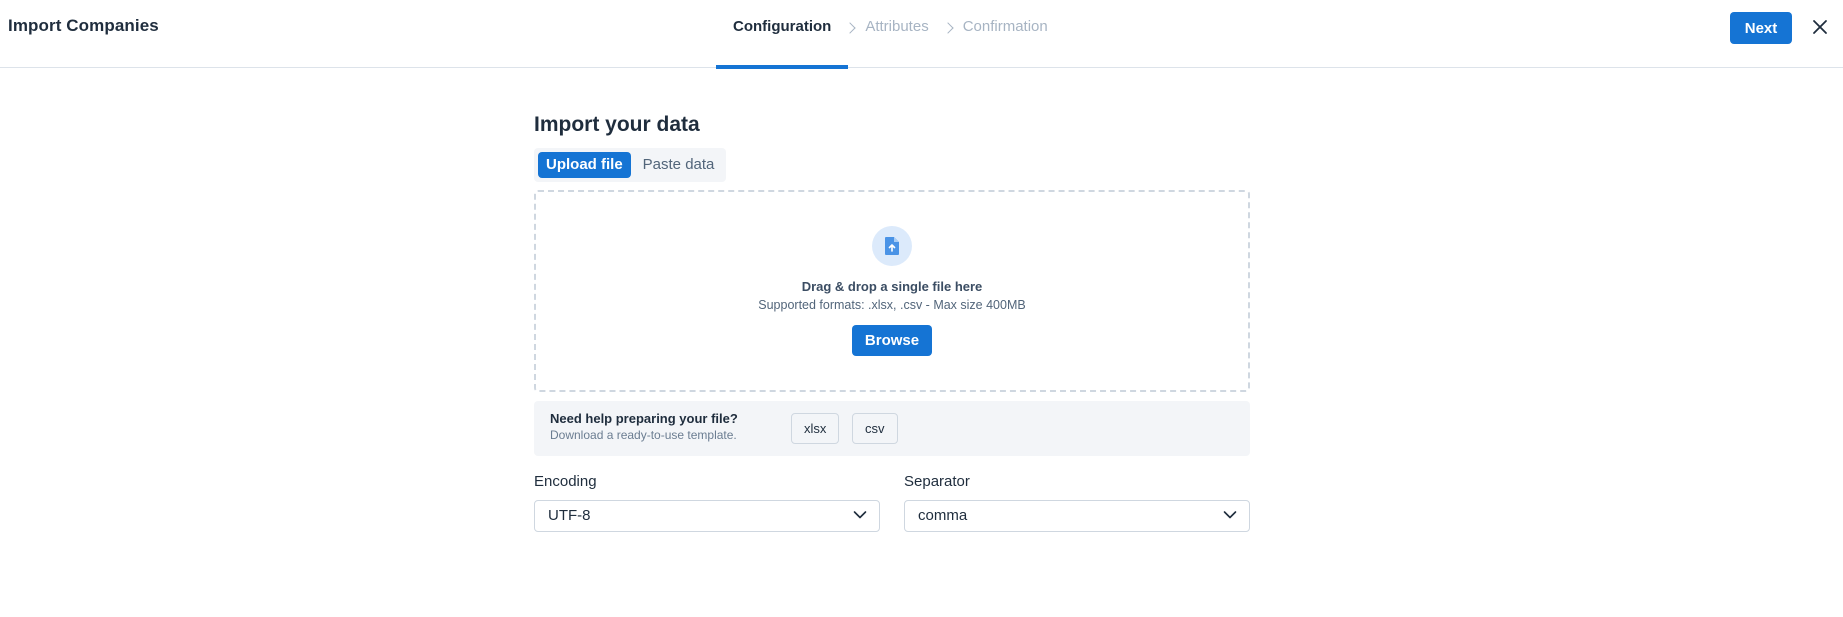 The height and width of the screenshot is (617, 1843). I want to click on step-confirmation: Confirmation, so click(1005, 34).